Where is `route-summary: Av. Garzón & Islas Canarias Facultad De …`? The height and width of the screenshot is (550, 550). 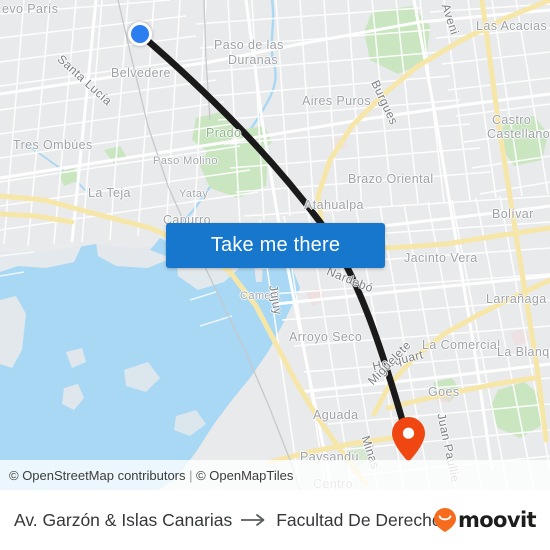 route-summary: Av. Garzón & Islas Canarias Facultad De … is located at coordinates (228, 520).